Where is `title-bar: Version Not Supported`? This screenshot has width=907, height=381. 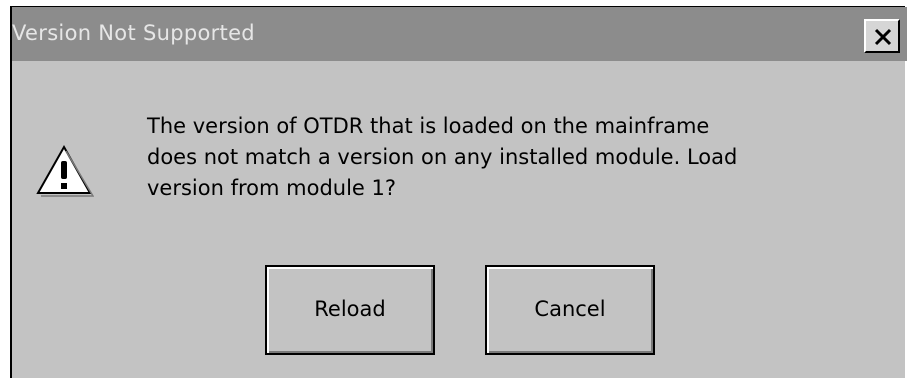 title-bar: Version Not Supported is located at coordinates (459, 34).